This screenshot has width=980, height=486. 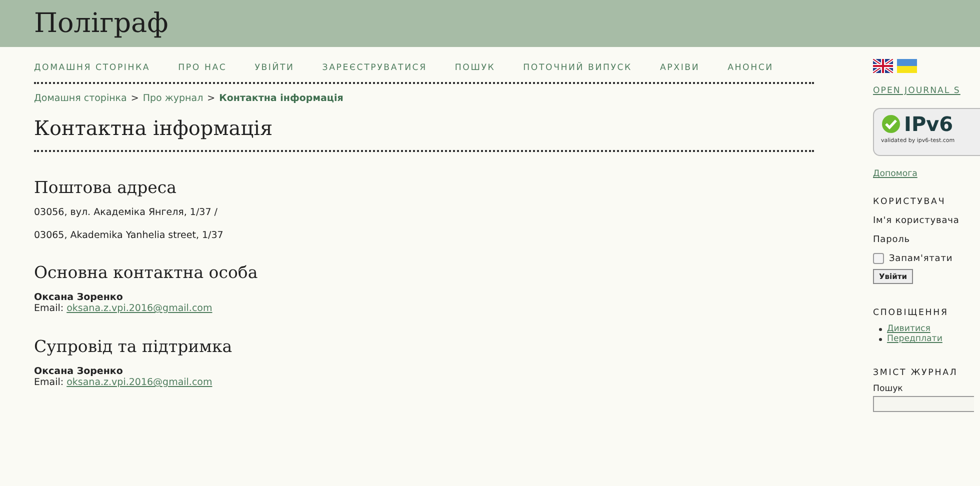 I want to click on nav-link: АНОНСИ, so click(x=751, y=68).